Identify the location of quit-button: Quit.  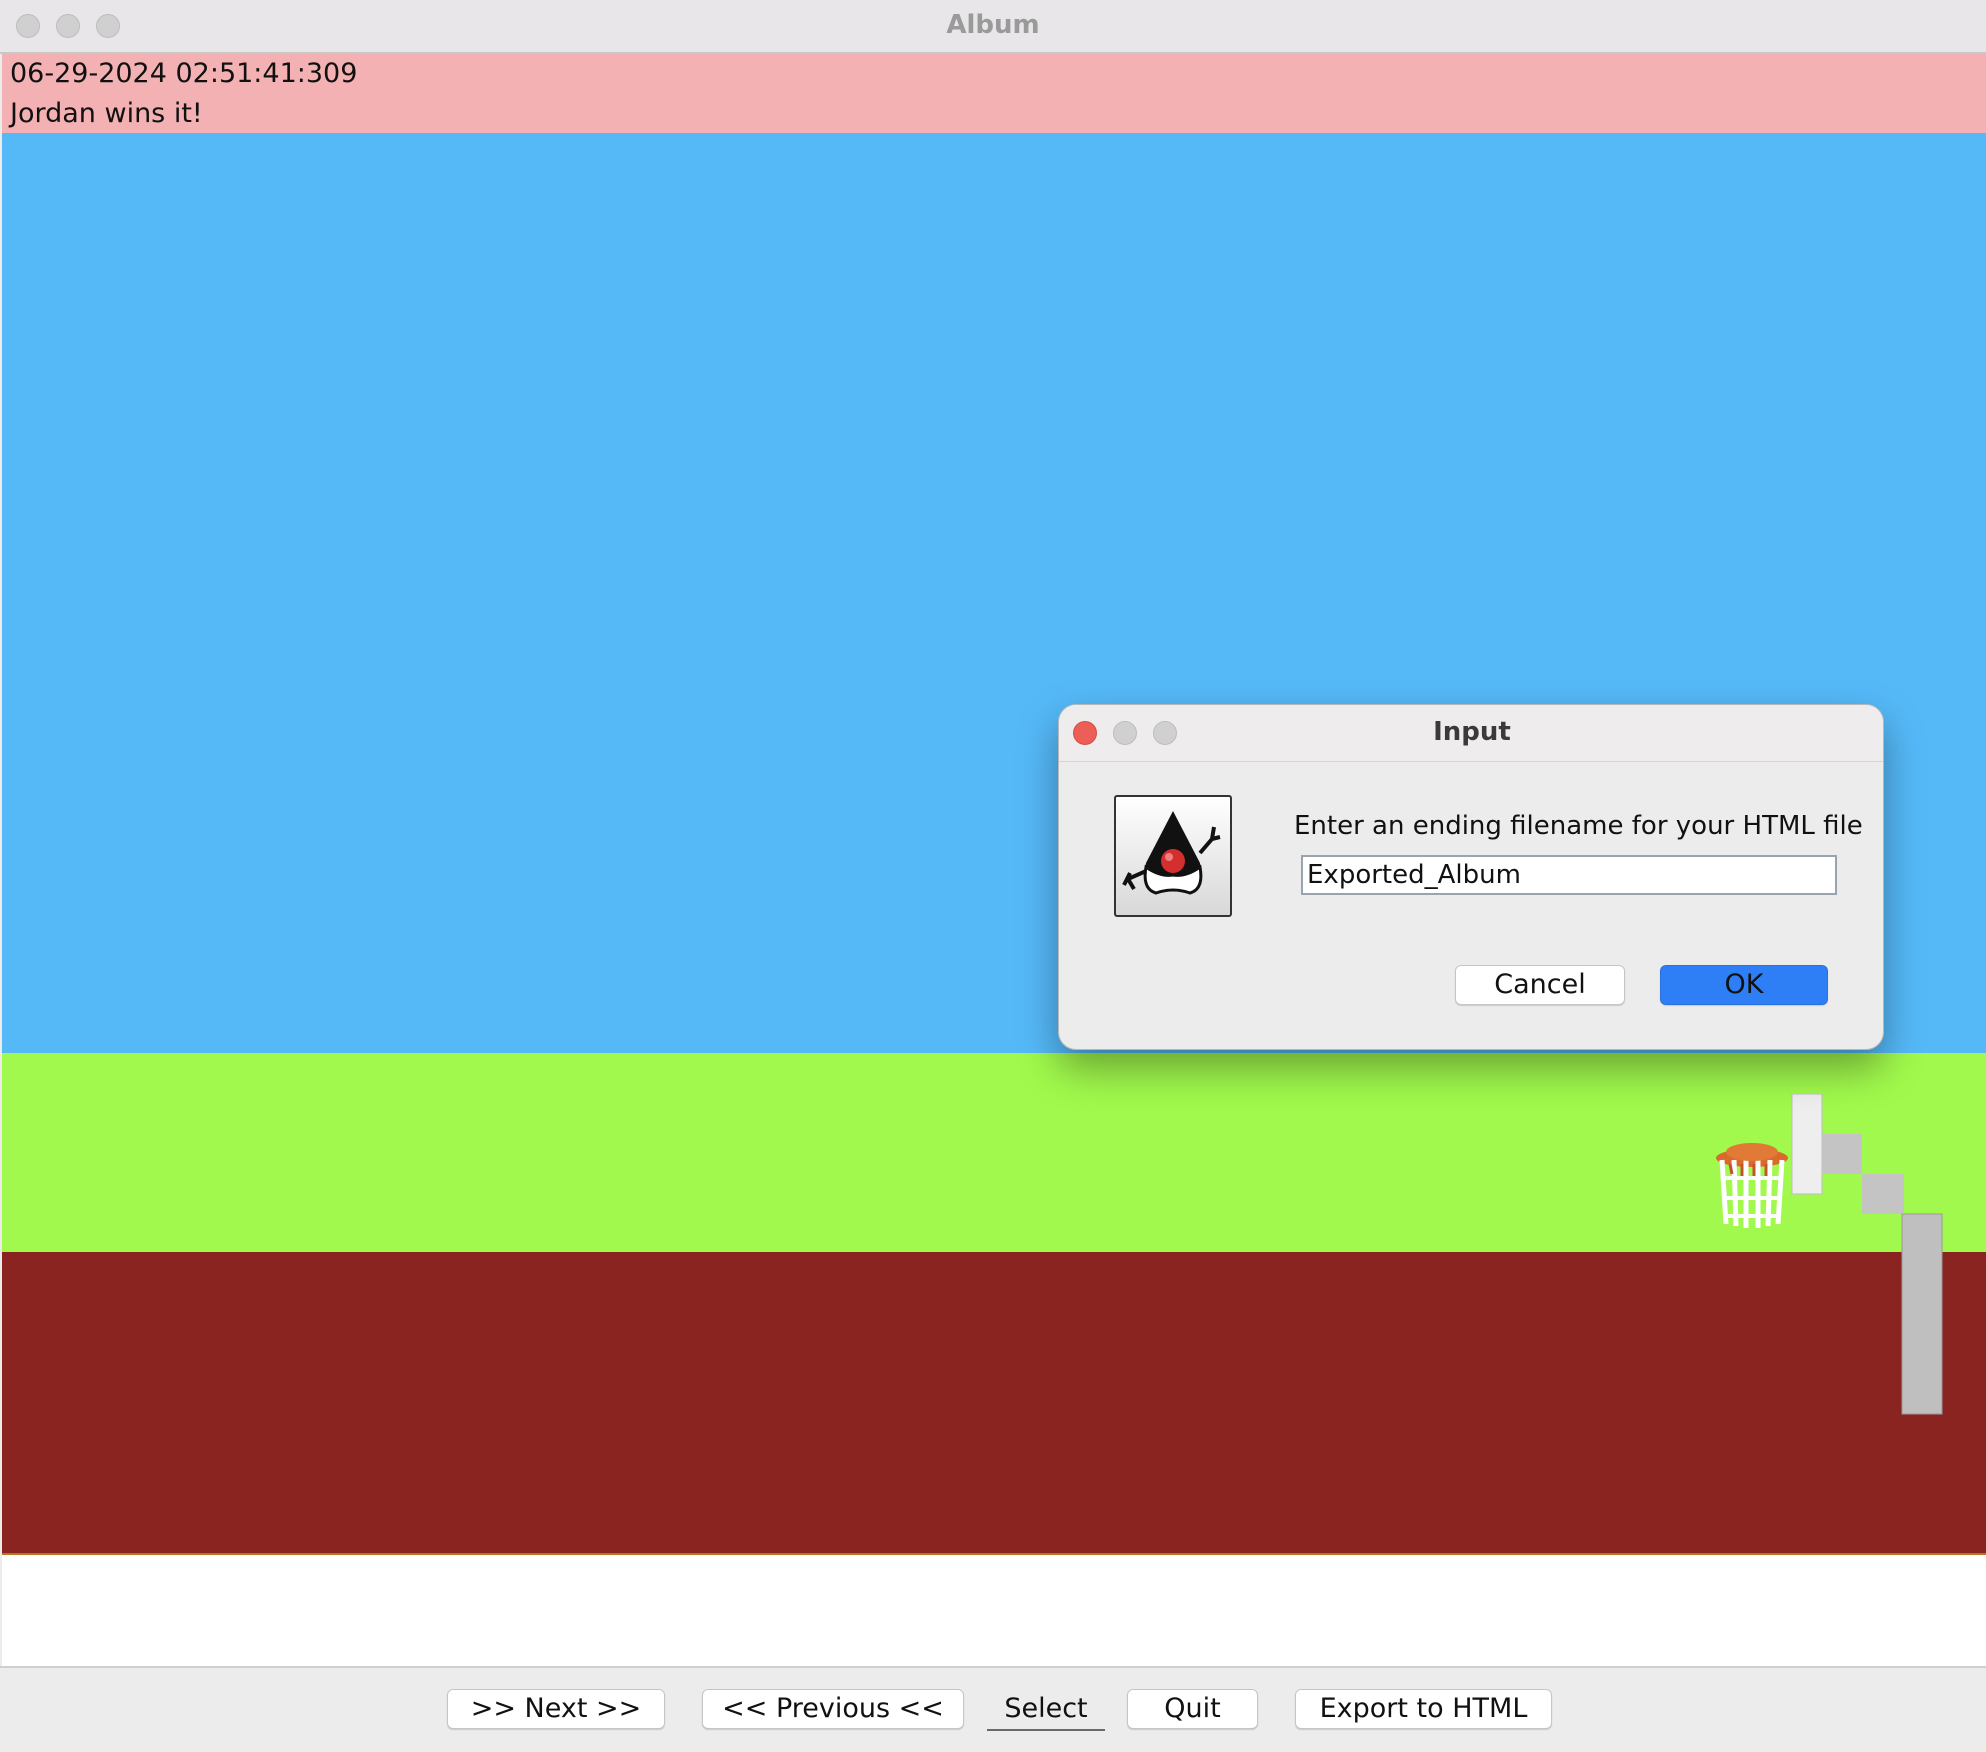
(1192, 1709).